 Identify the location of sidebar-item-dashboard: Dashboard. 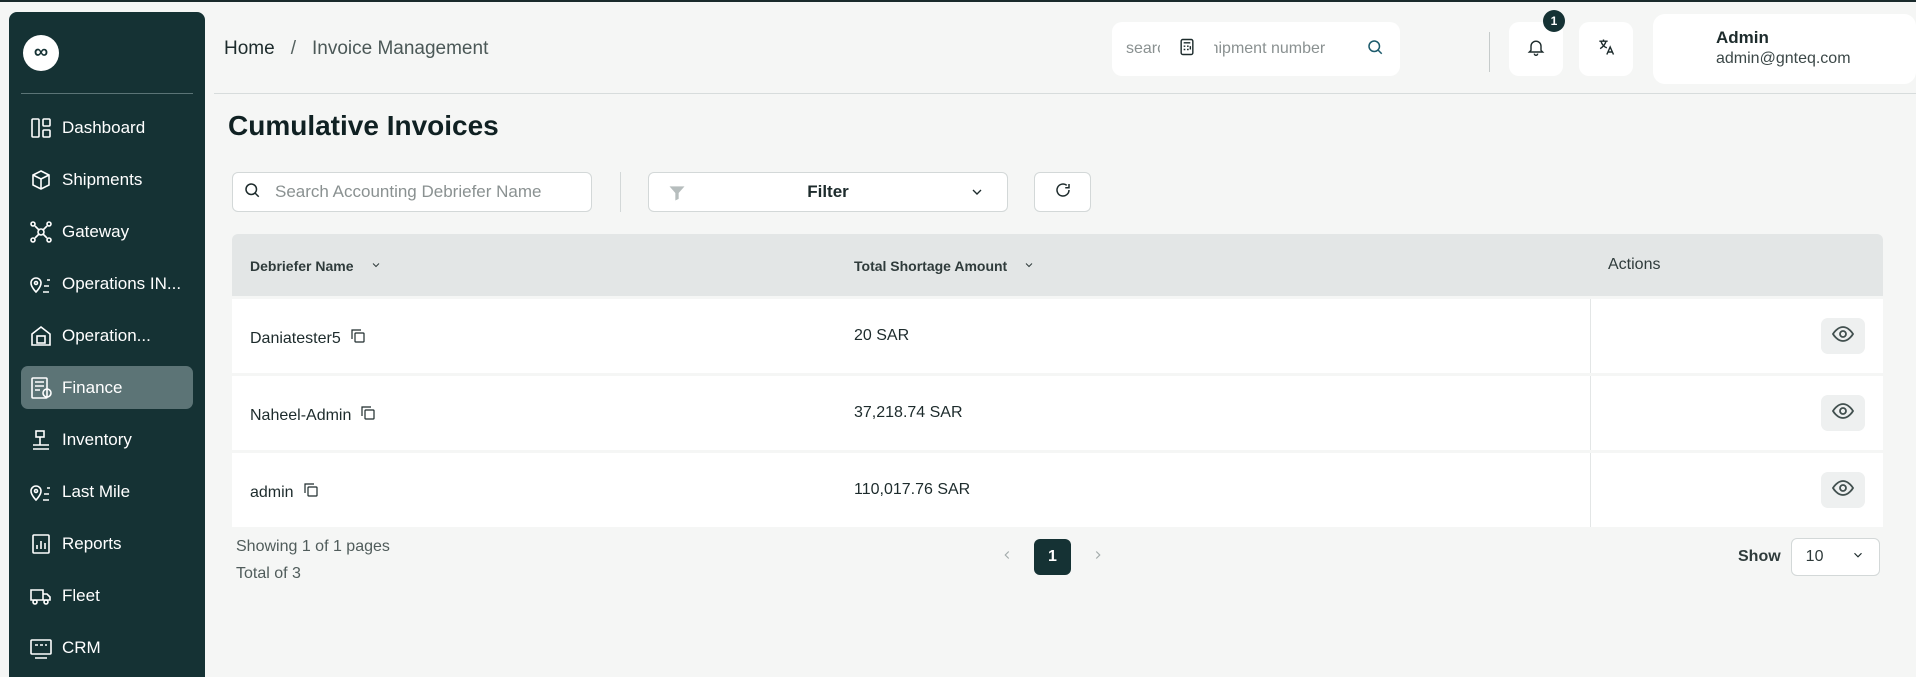
(107, 127).